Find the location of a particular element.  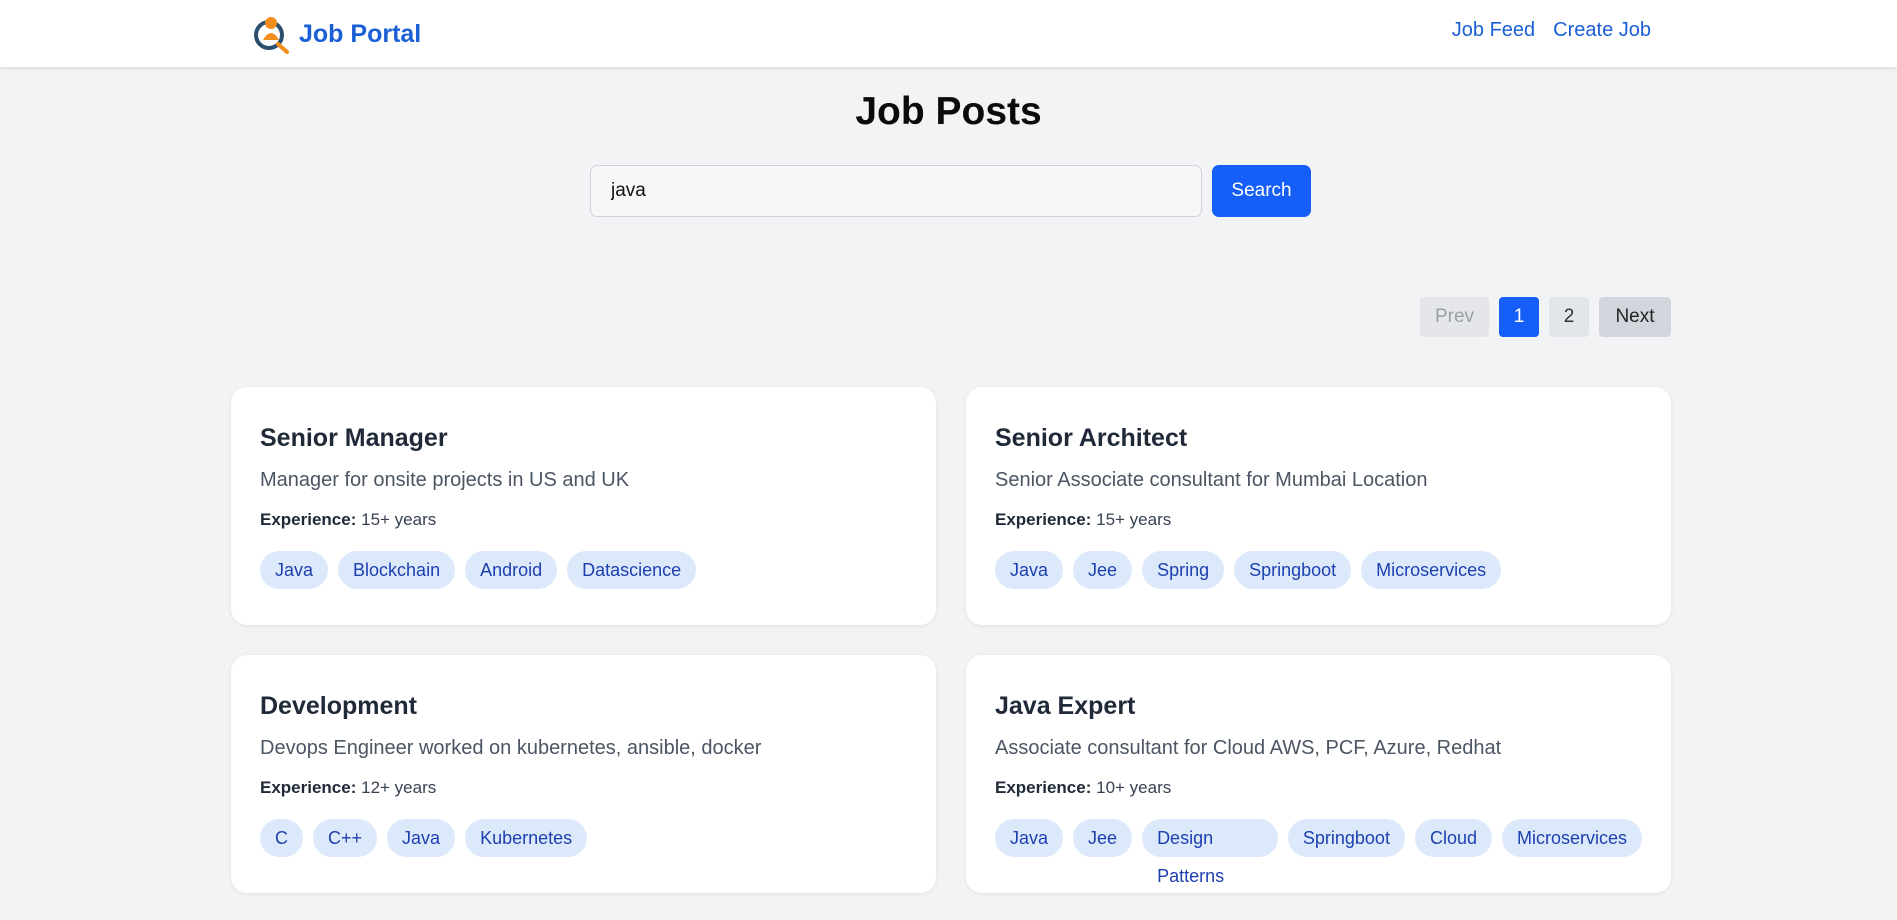

experience-value: 10+ years is located at coordinates (1134, 787).